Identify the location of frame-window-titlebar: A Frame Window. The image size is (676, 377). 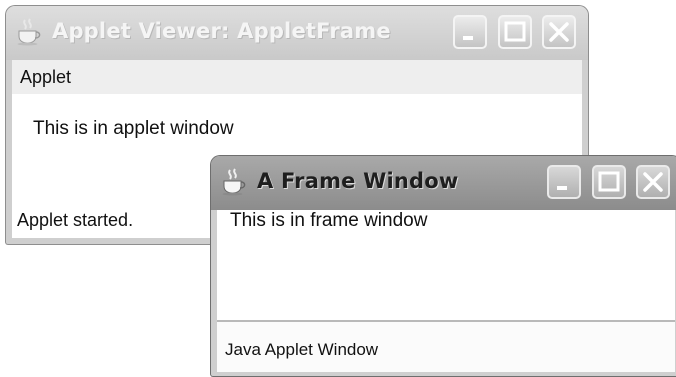
(443, 183).